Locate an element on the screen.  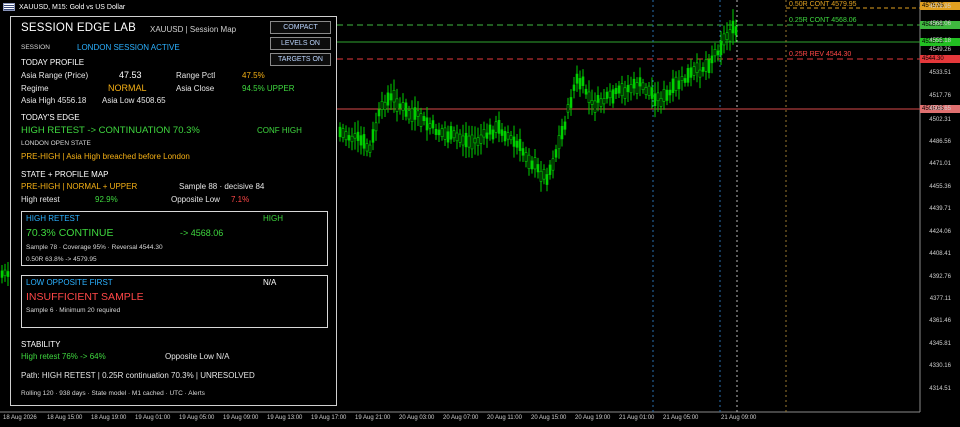
range-pctl-value: 47.5% is located at coordinates (253, 75).